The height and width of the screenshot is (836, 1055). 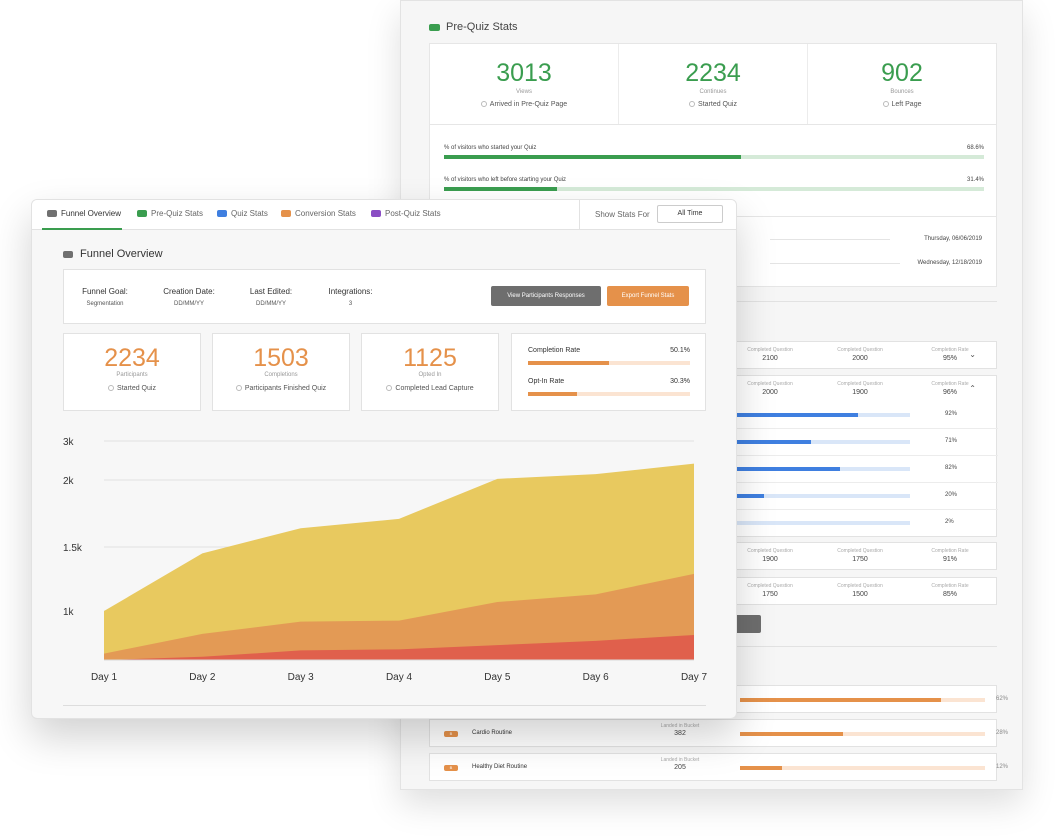 What do you see at coordinates (680, 733) in the screenshot?
I see `landed-count: 382` at bounding box center [680, 733].